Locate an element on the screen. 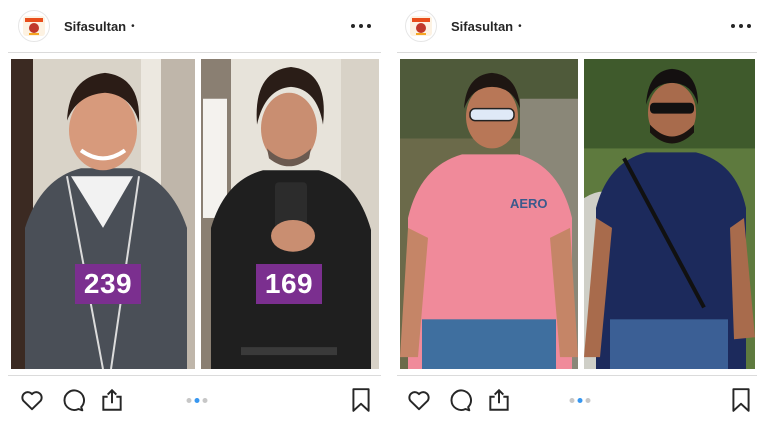  before-weight-badge: 239 is located at coordinates (108, 284).